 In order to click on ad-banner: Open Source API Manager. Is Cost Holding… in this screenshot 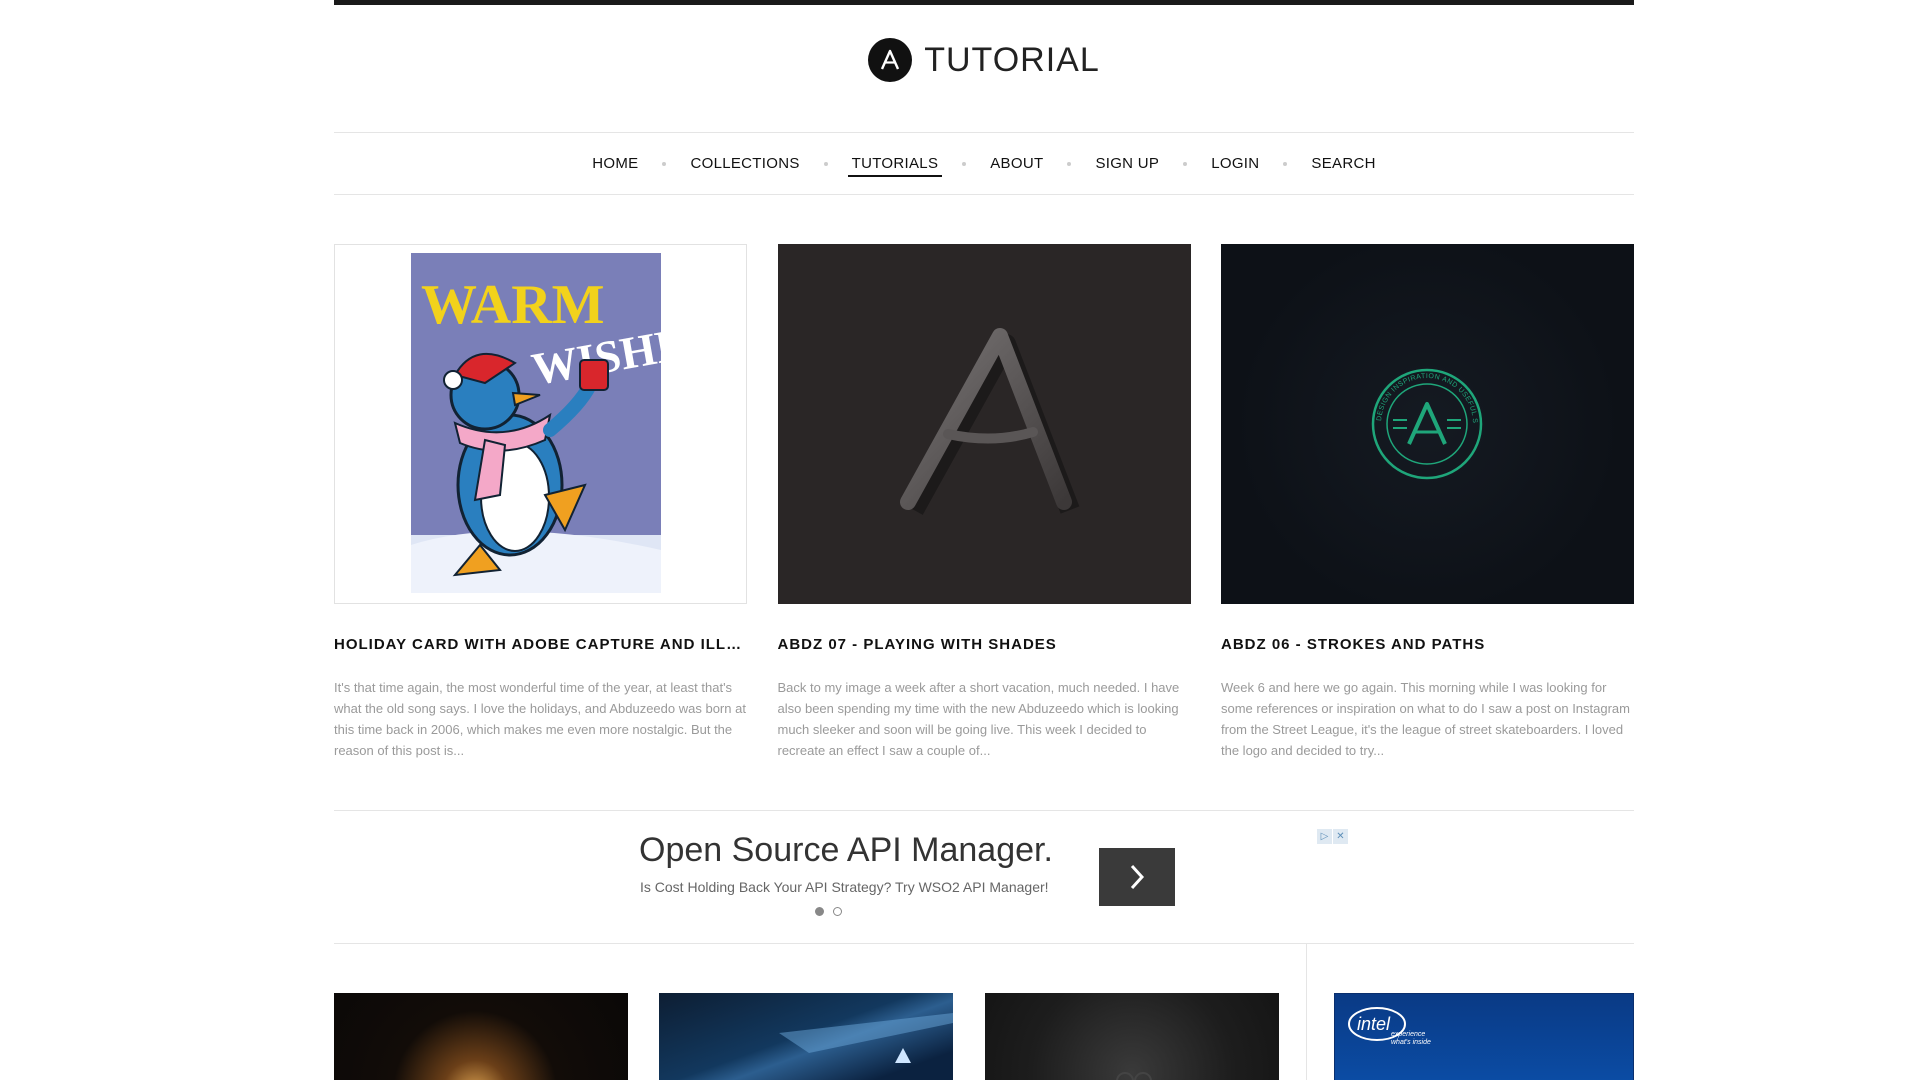, I will do `click(984, 877)`.